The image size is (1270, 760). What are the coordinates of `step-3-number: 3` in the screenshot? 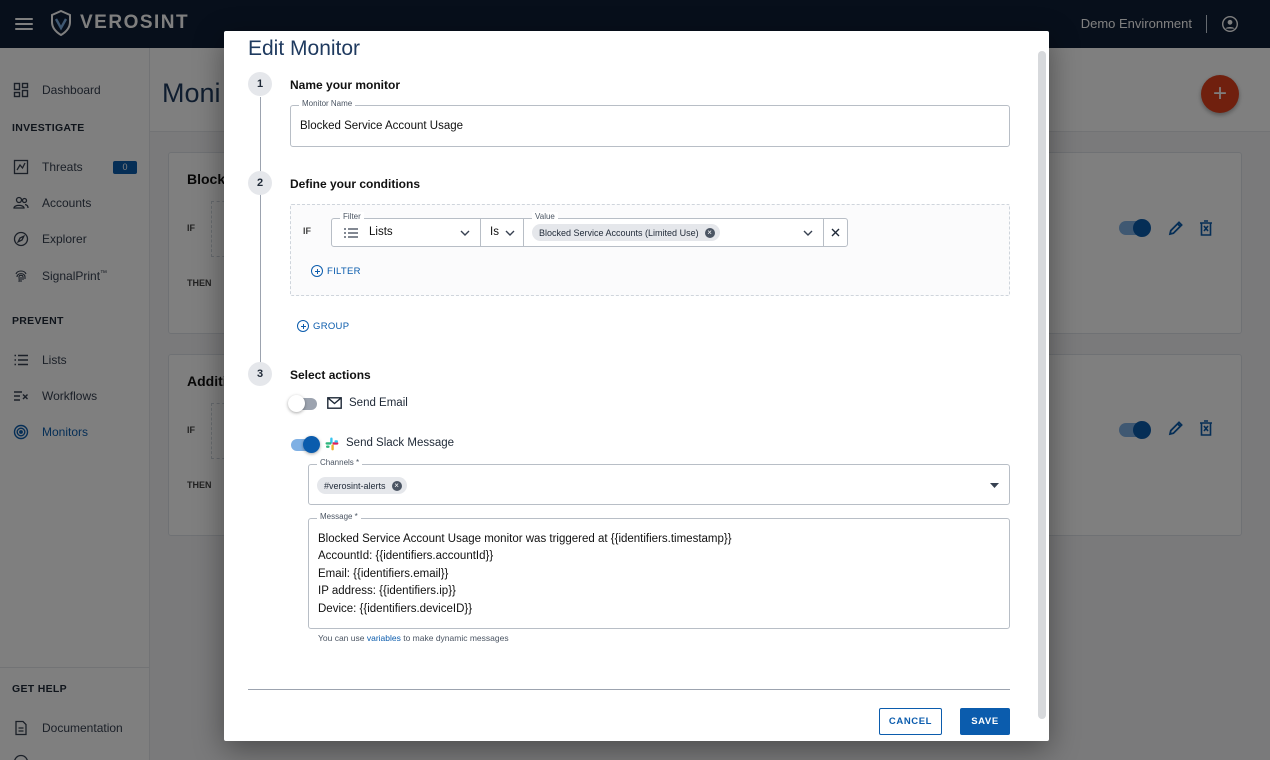 It's located at (260, 374).